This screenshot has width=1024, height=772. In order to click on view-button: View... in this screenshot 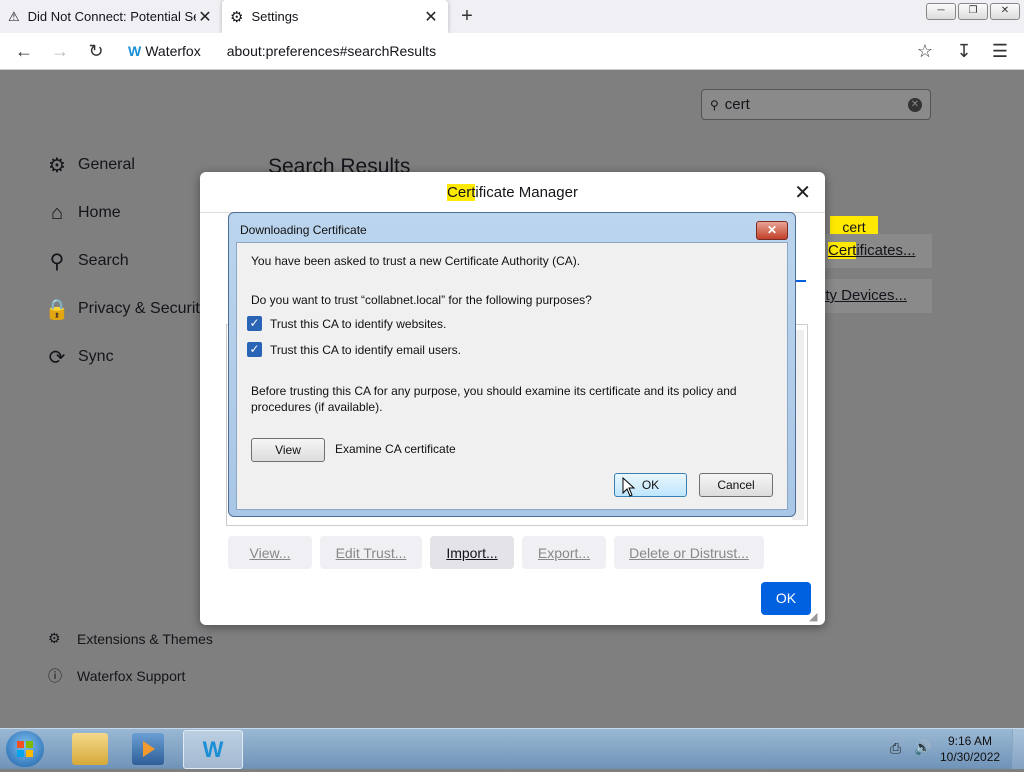, I will do `click(270, 552)`.